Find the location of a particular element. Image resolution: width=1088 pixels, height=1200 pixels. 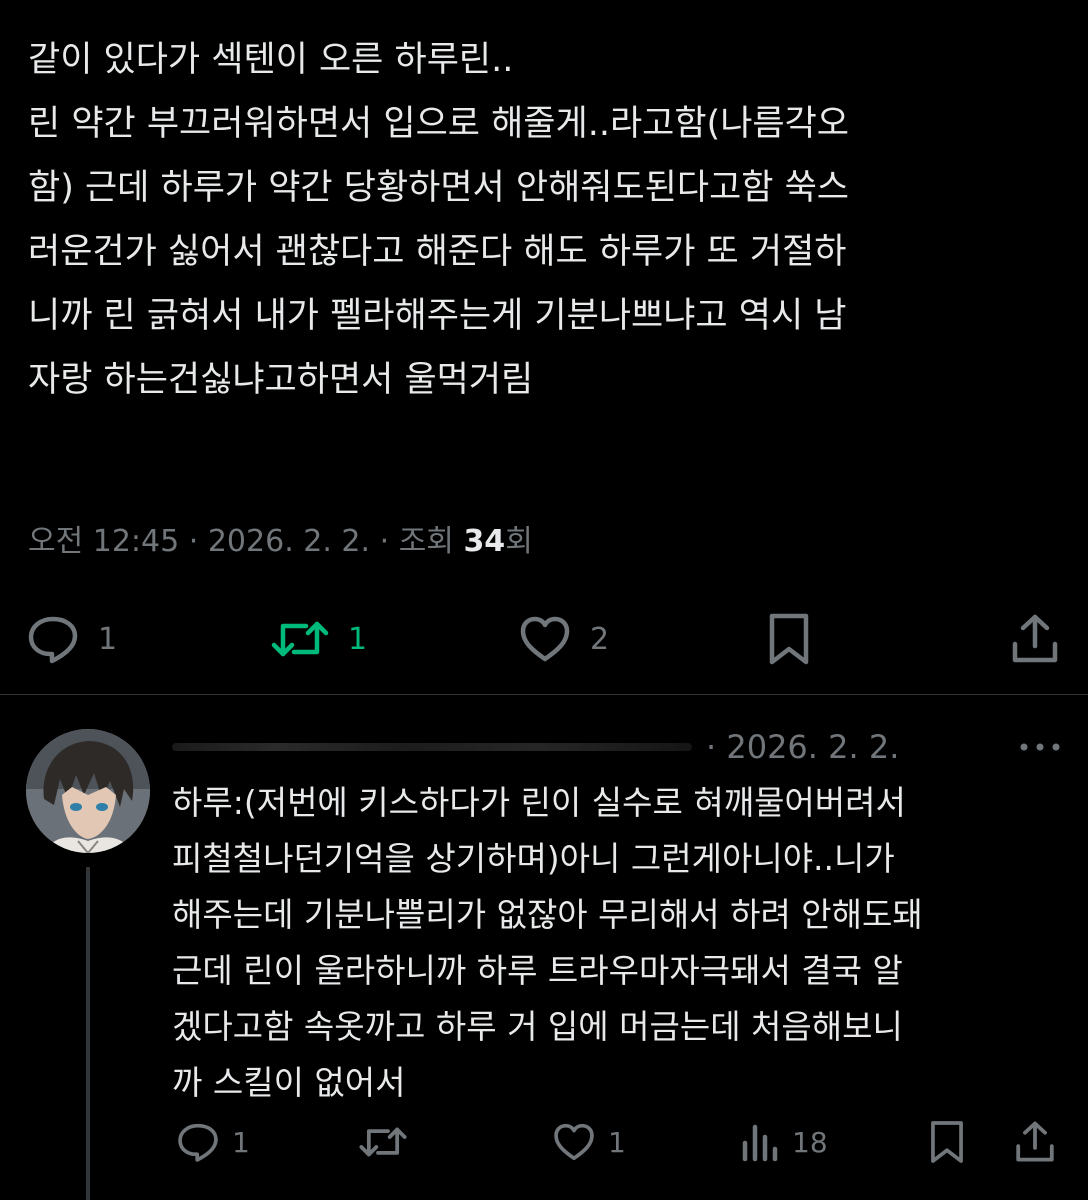

reply-reply-count: 1 is located at coordinates (241, 1142).